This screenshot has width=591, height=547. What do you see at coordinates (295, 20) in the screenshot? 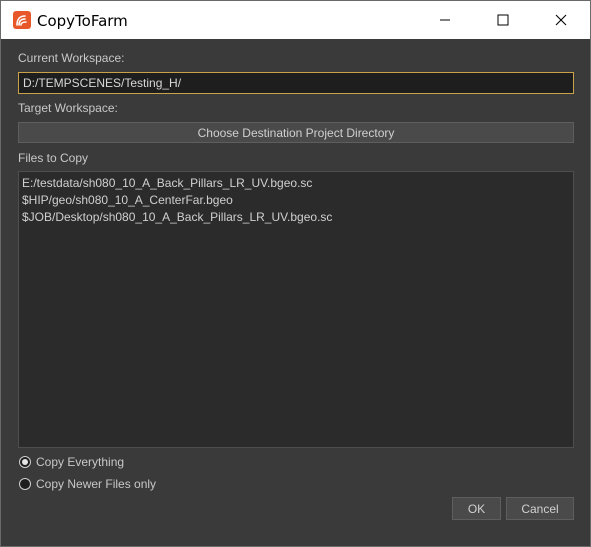
I see `title-bar: CopyToFarm` at bounding box center [295, 20].